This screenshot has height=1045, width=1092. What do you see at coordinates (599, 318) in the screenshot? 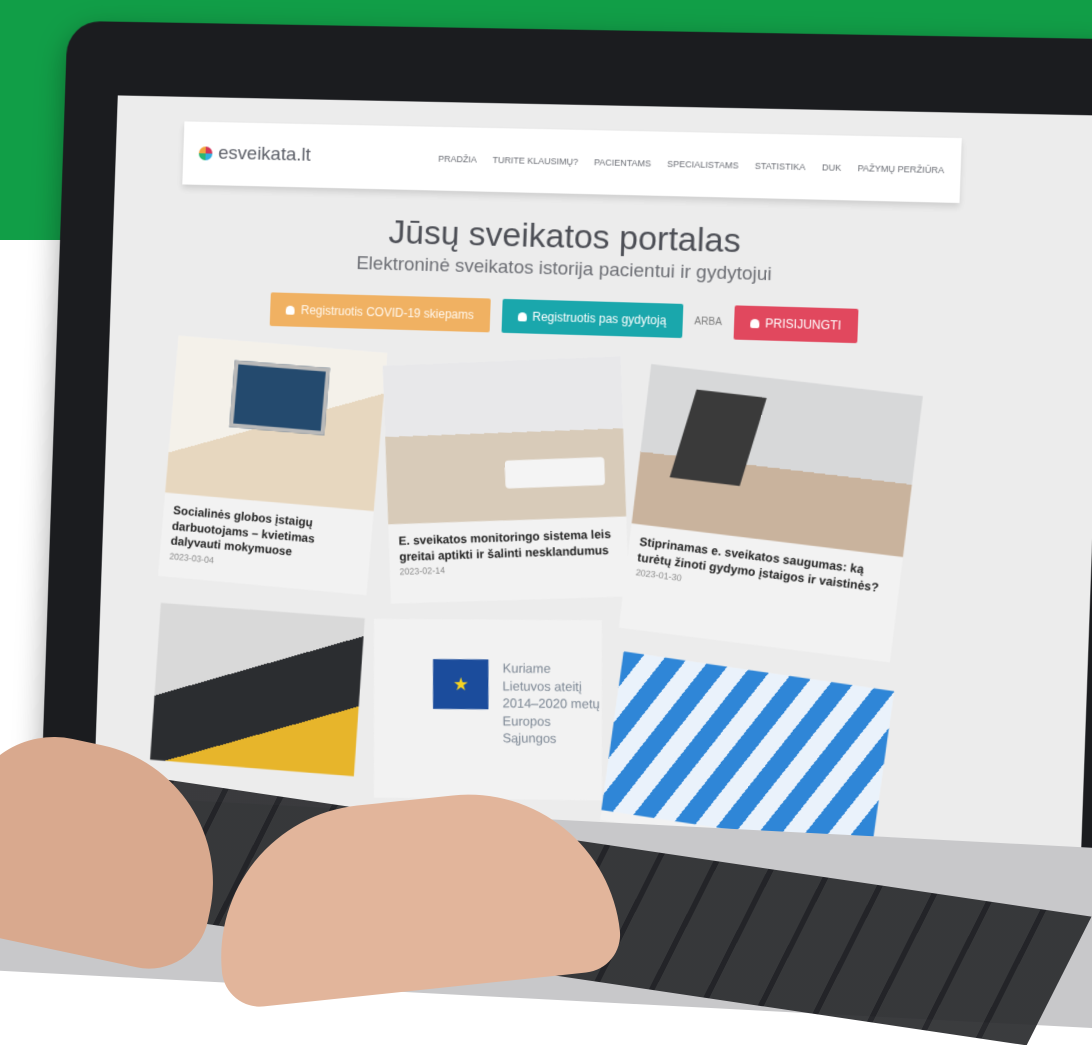
I see `register-doctor-label: Registruotis pas gydytoją` at bounding box center [599, 318].